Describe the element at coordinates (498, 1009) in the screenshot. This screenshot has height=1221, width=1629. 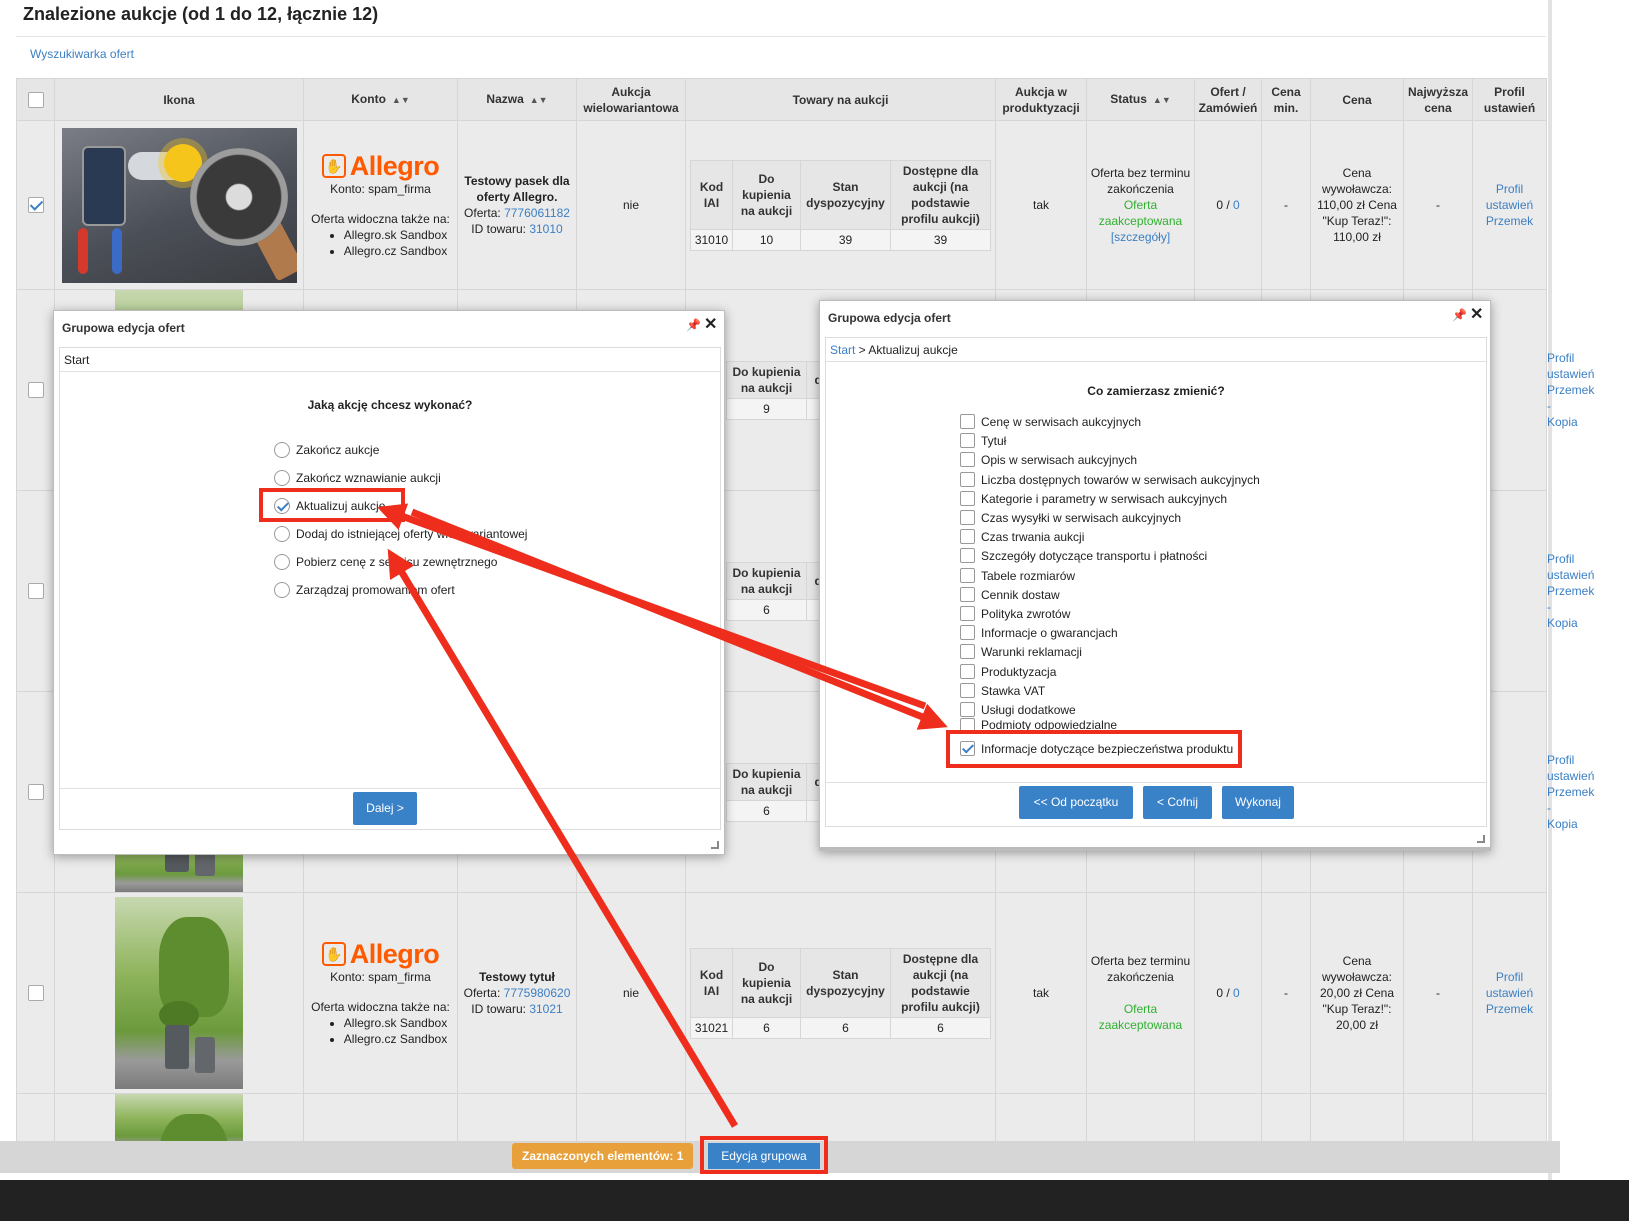
I see `product-id-label: ID towaru:` at that location.